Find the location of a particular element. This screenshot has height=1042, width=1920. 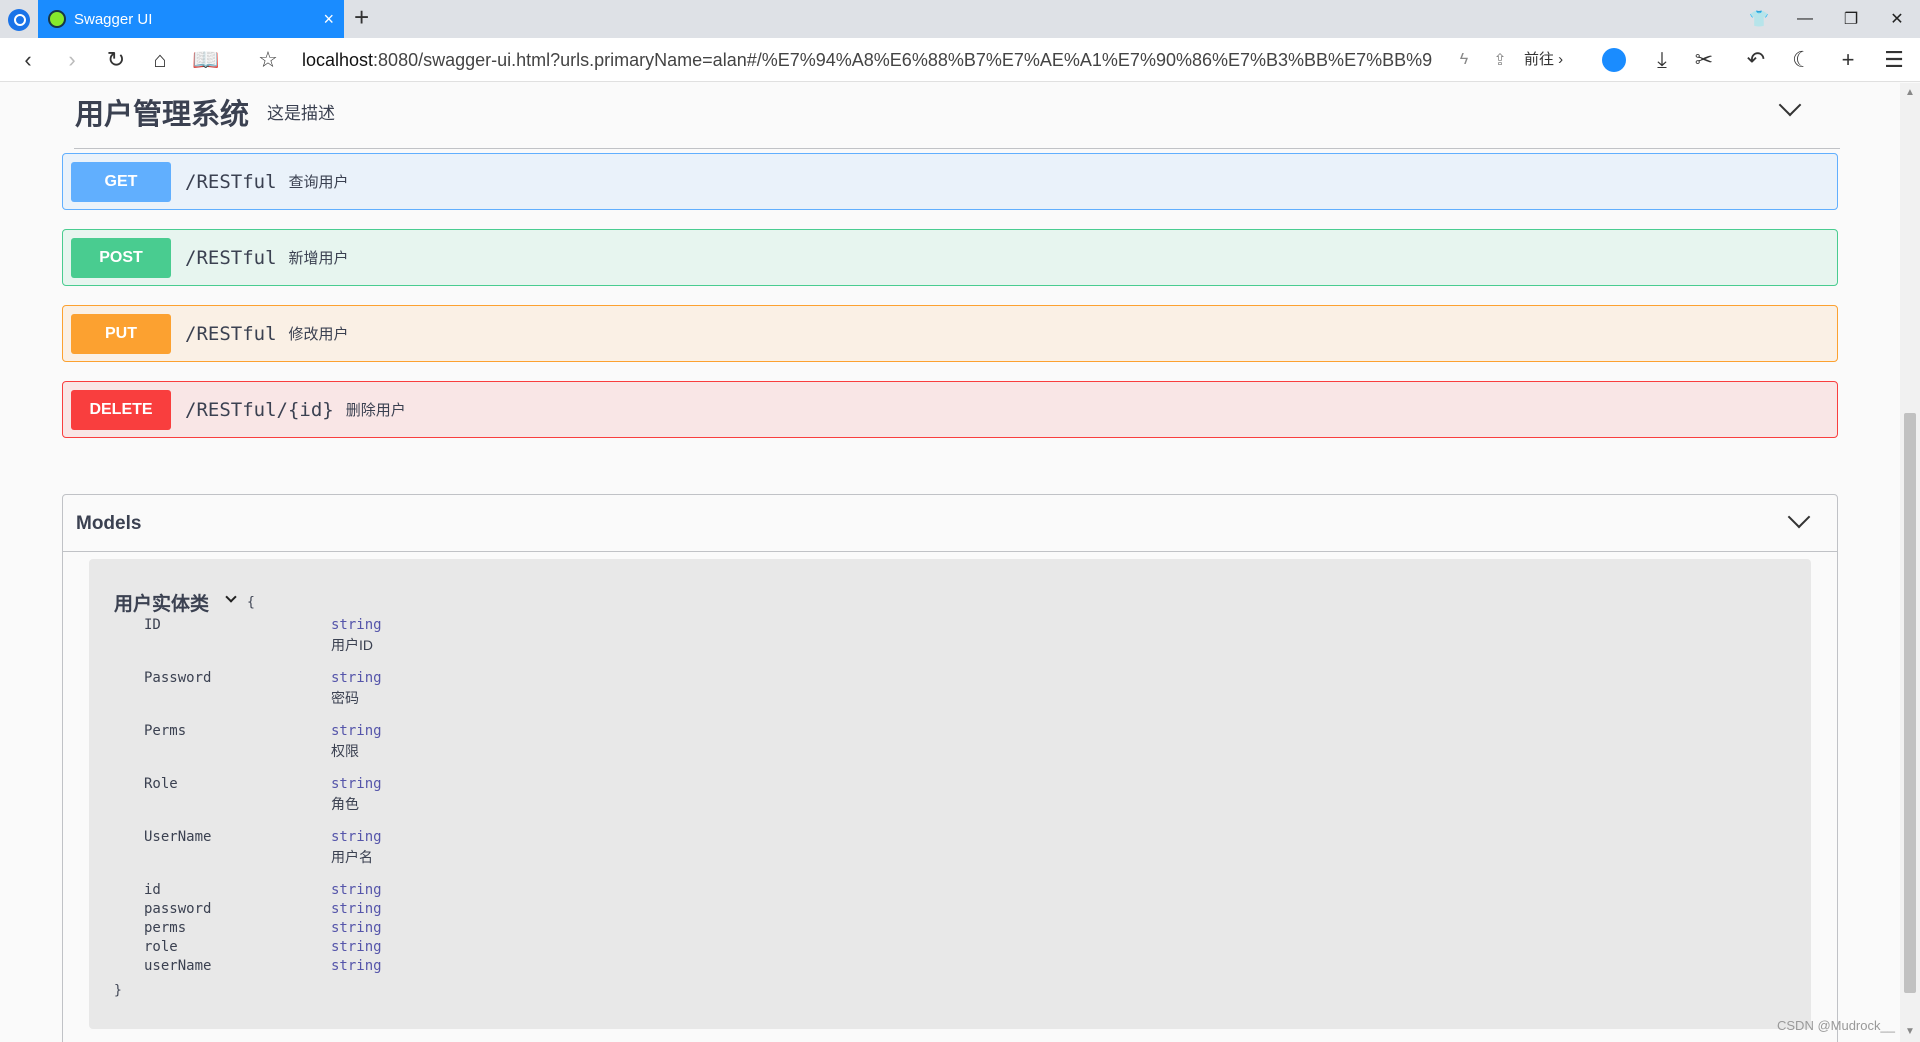

add-icon: + is located at coordinates (1848, 60).